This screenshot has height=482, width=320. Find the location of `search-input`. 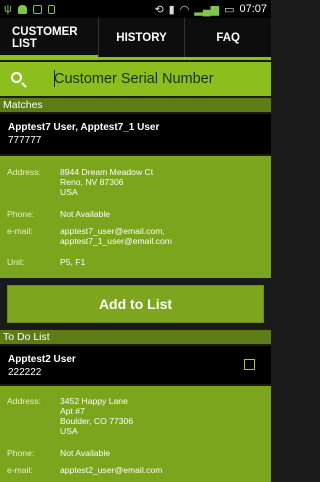

search-input is located at coordinates (153, 79).